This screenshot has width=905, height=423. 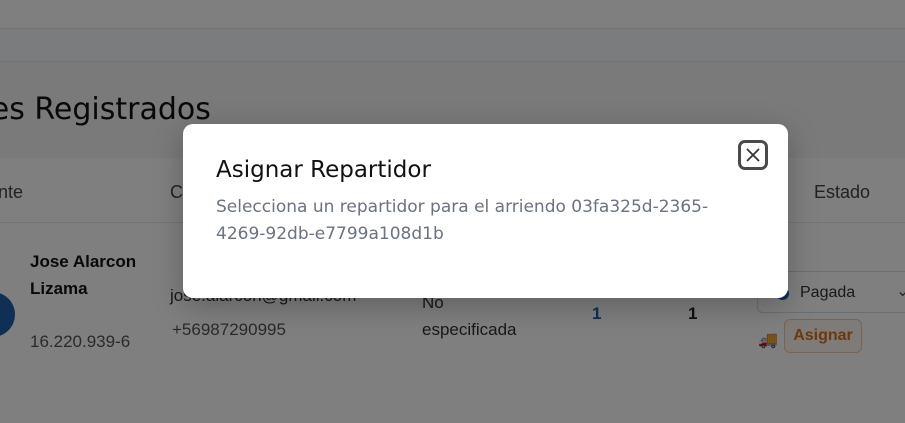 I want to click on close-icon, so click(x=753, y=155).